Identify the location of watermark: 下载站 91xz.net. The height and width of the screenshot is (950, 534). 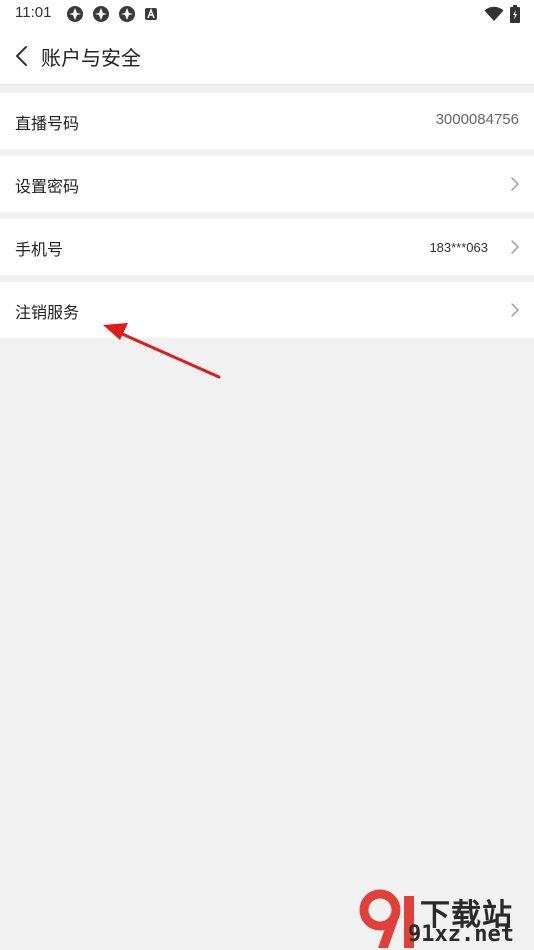
(446, 918).